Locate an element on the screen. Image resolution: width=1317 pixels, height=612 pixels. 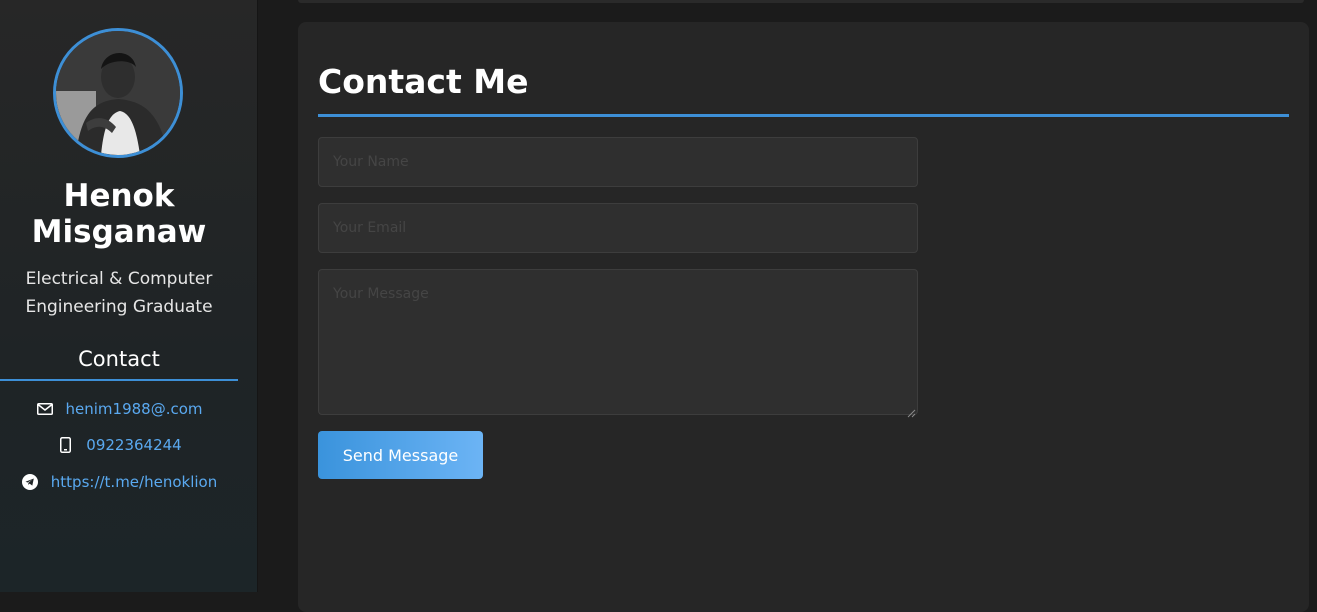
contact-telegram-row: https://t.me/henoklion is located at coordinates (119, 482).